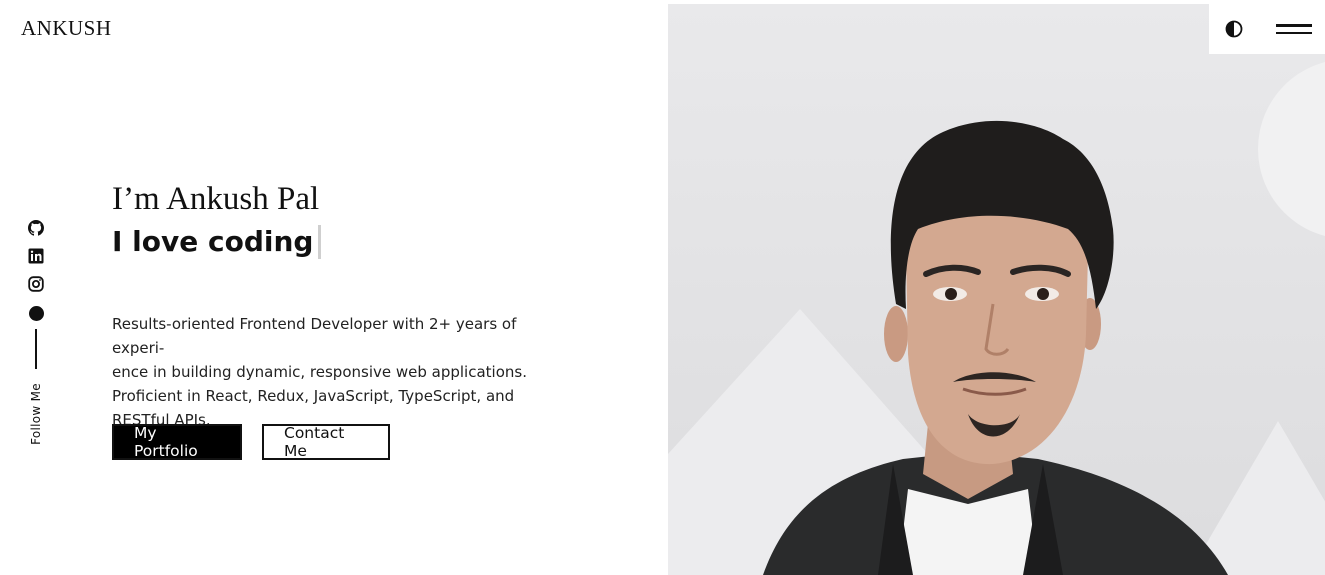  Describe the element at coordinates (1234, 29) in the screenshot. I see `half-circle-contrast-icon` at that location.